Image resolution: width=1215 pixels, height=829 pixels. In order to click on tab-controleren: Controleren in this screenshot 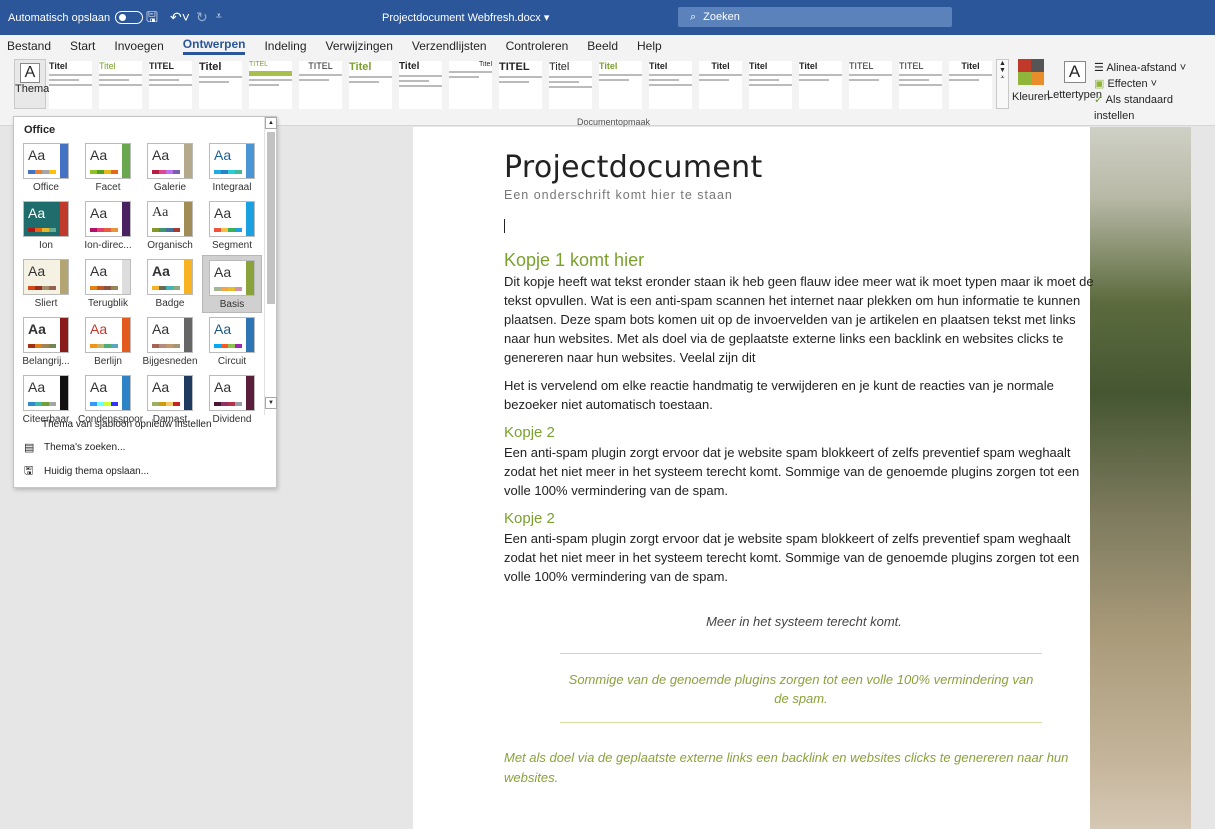, I will do `click(537, 46)`.